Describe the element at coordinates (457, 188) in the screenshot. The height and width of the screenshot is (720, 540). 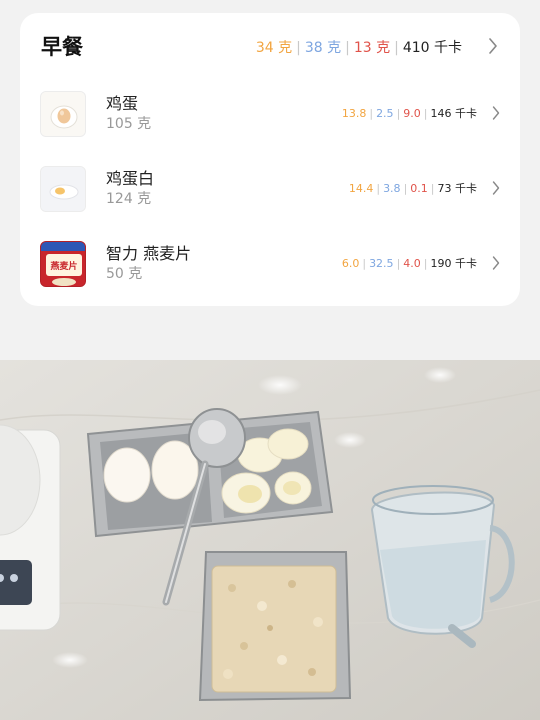
I see `calories-value: 73 千卡` at that location.